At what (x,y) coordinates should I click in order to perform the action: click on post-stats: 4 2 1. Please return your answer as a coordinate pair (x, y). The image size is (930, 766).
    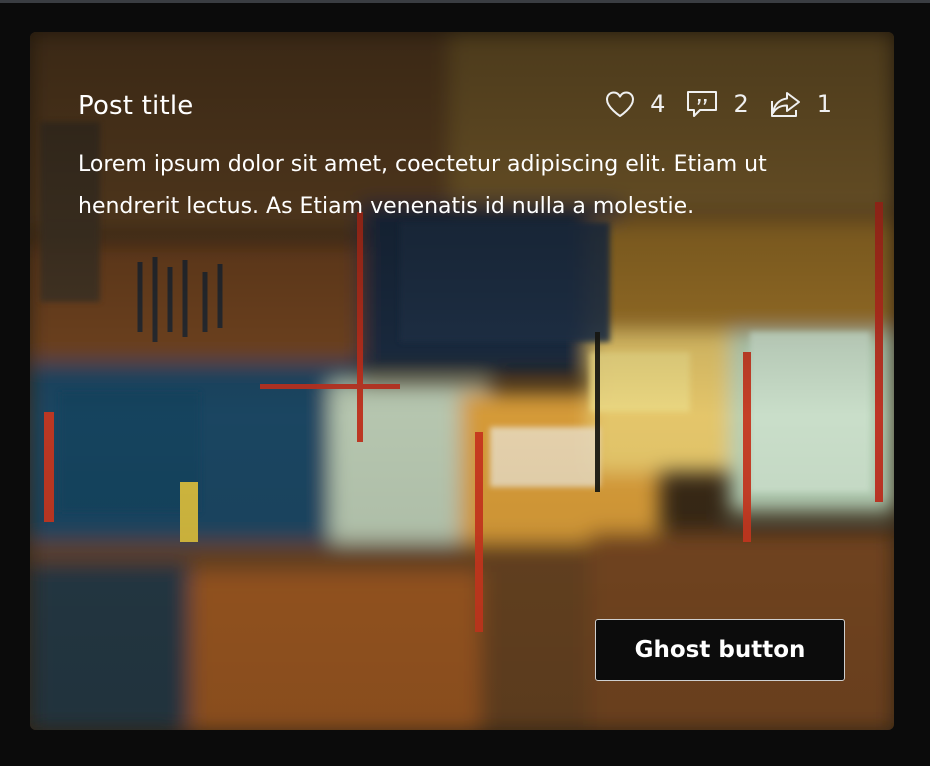
    Looking at the image, I should click on (708, 104).